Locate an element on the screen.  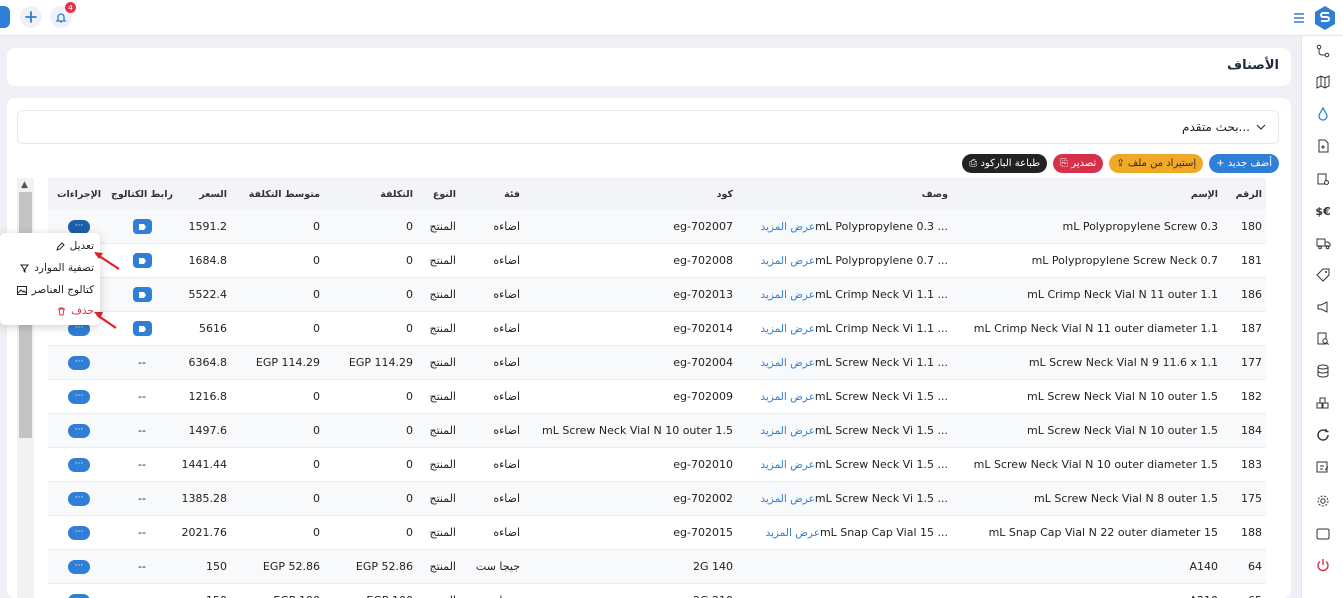
cell-catalog-link is located at coordinates (142, 294).